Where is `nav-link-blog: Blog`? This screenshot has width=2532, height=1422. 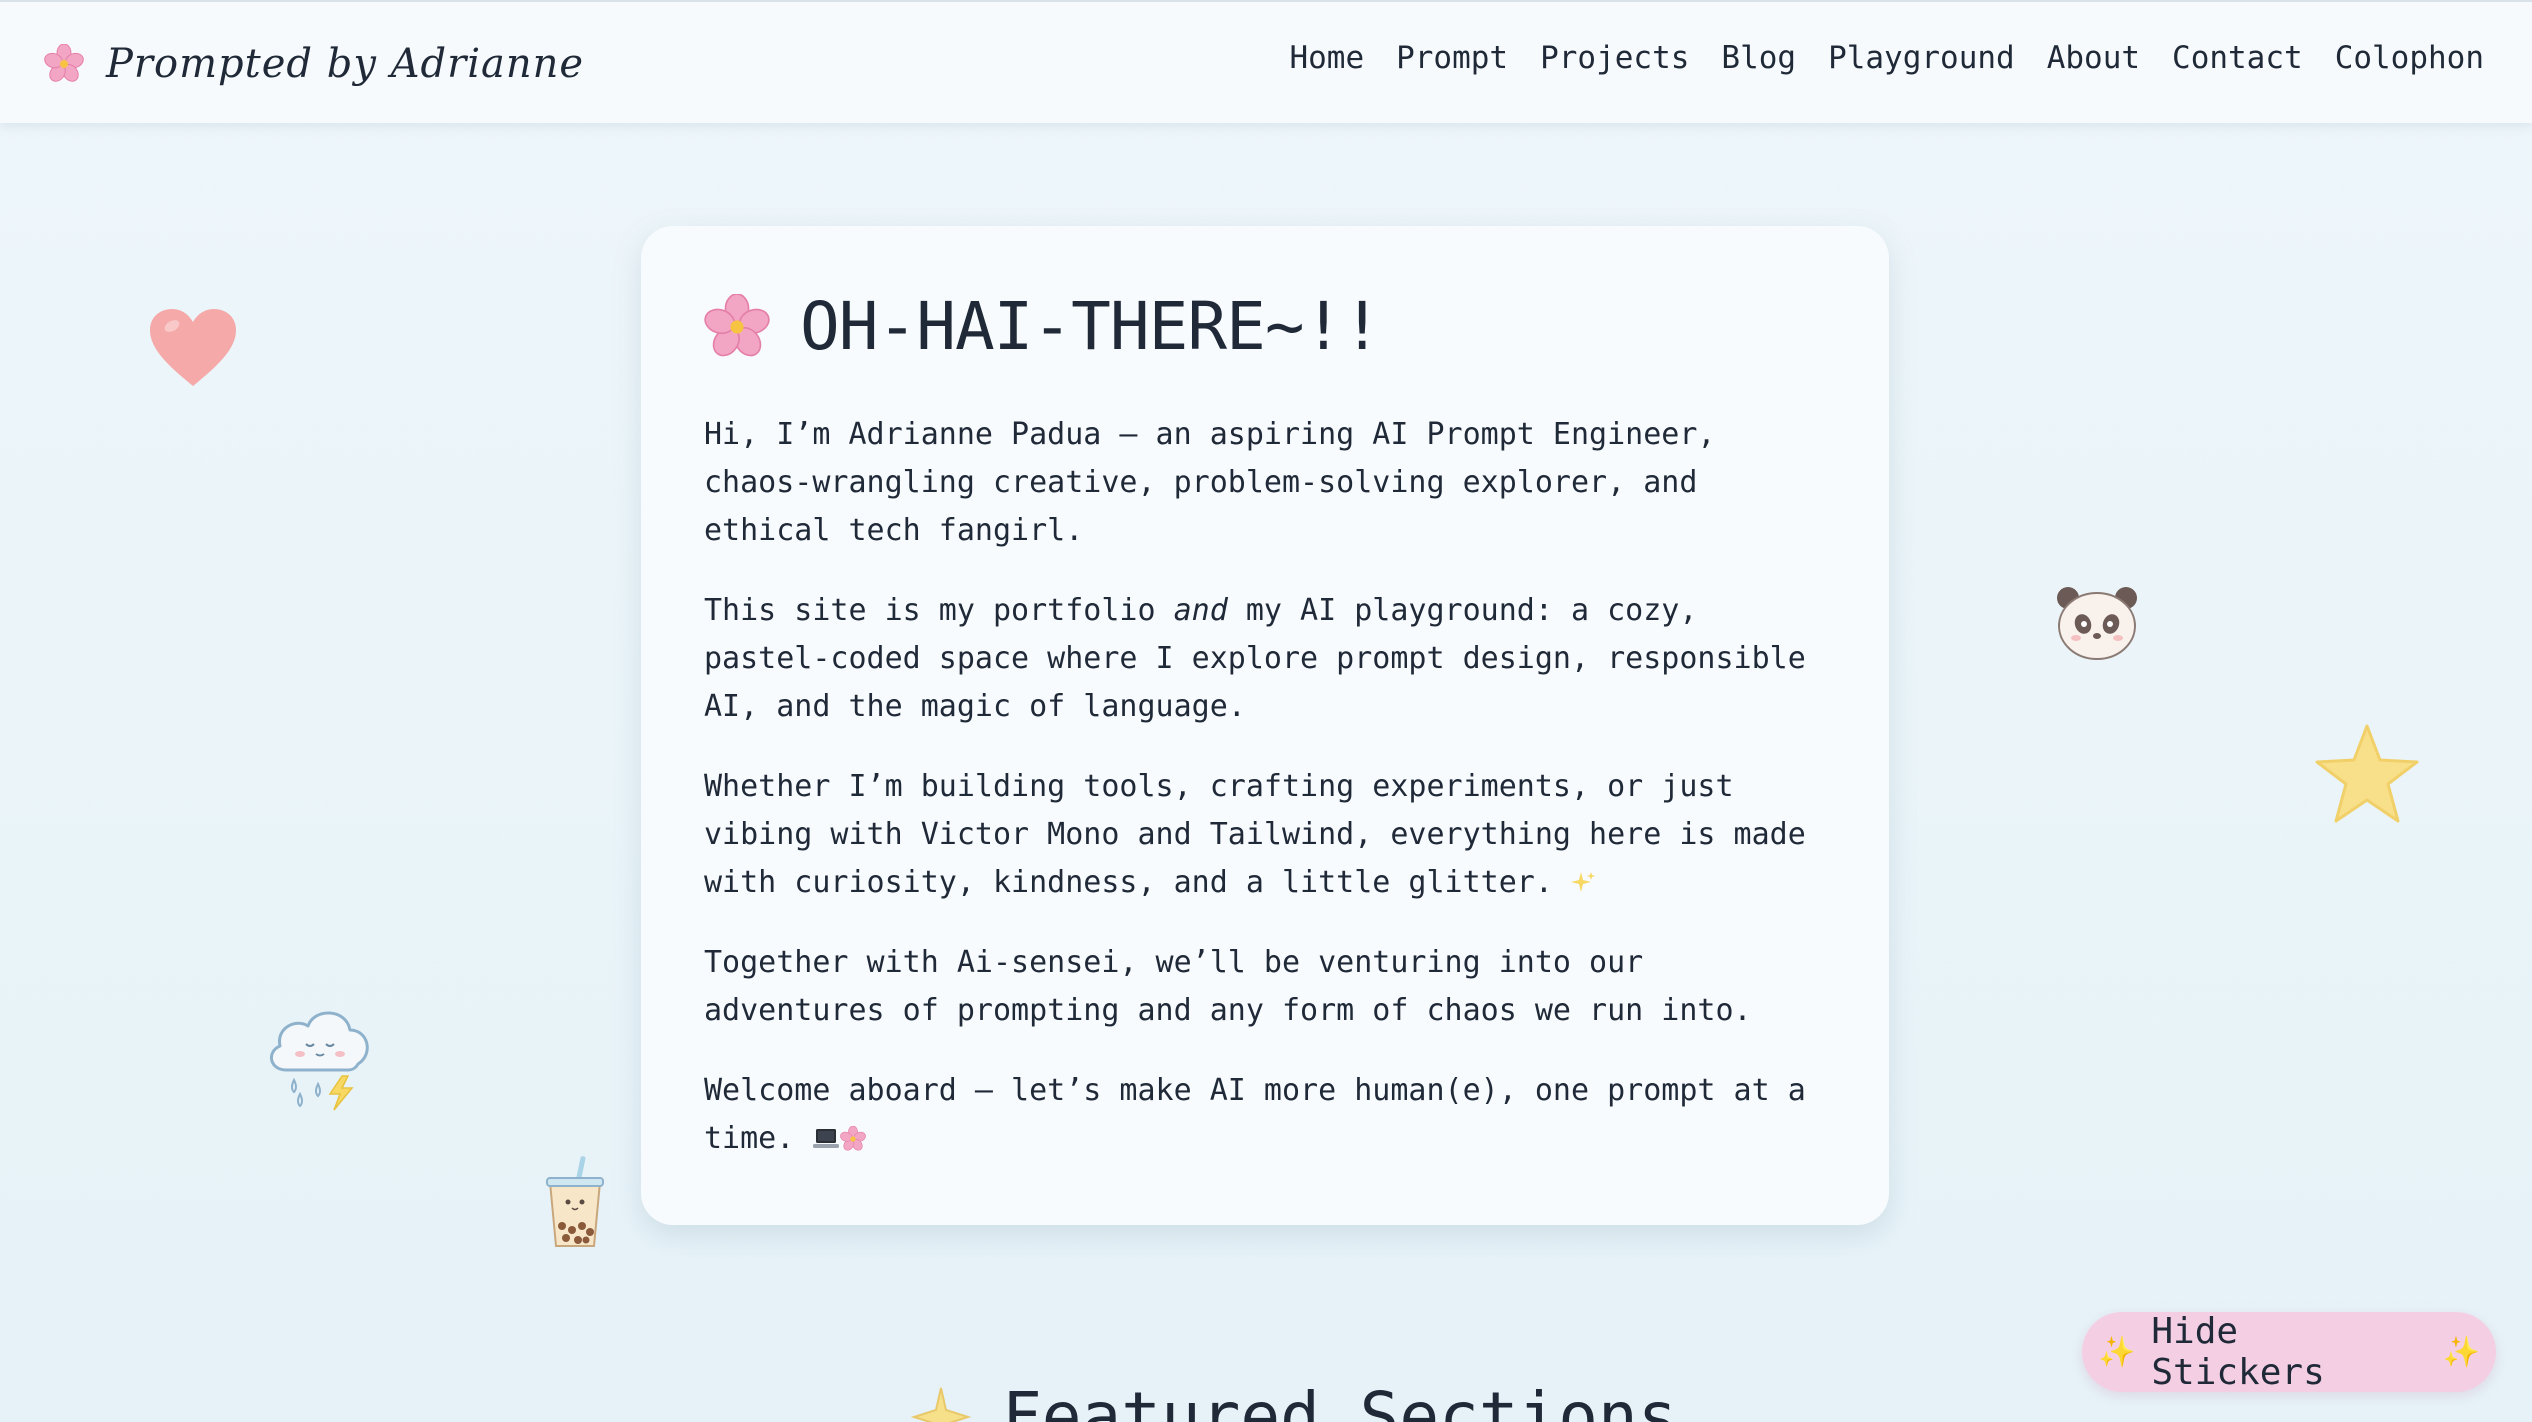 nav-link-blog: Blog is located at coordinates (1758, 58).